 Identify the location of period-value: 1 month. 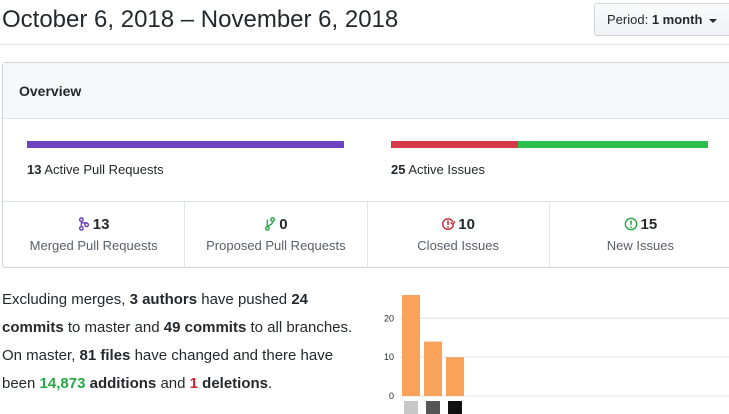
(677, 19).